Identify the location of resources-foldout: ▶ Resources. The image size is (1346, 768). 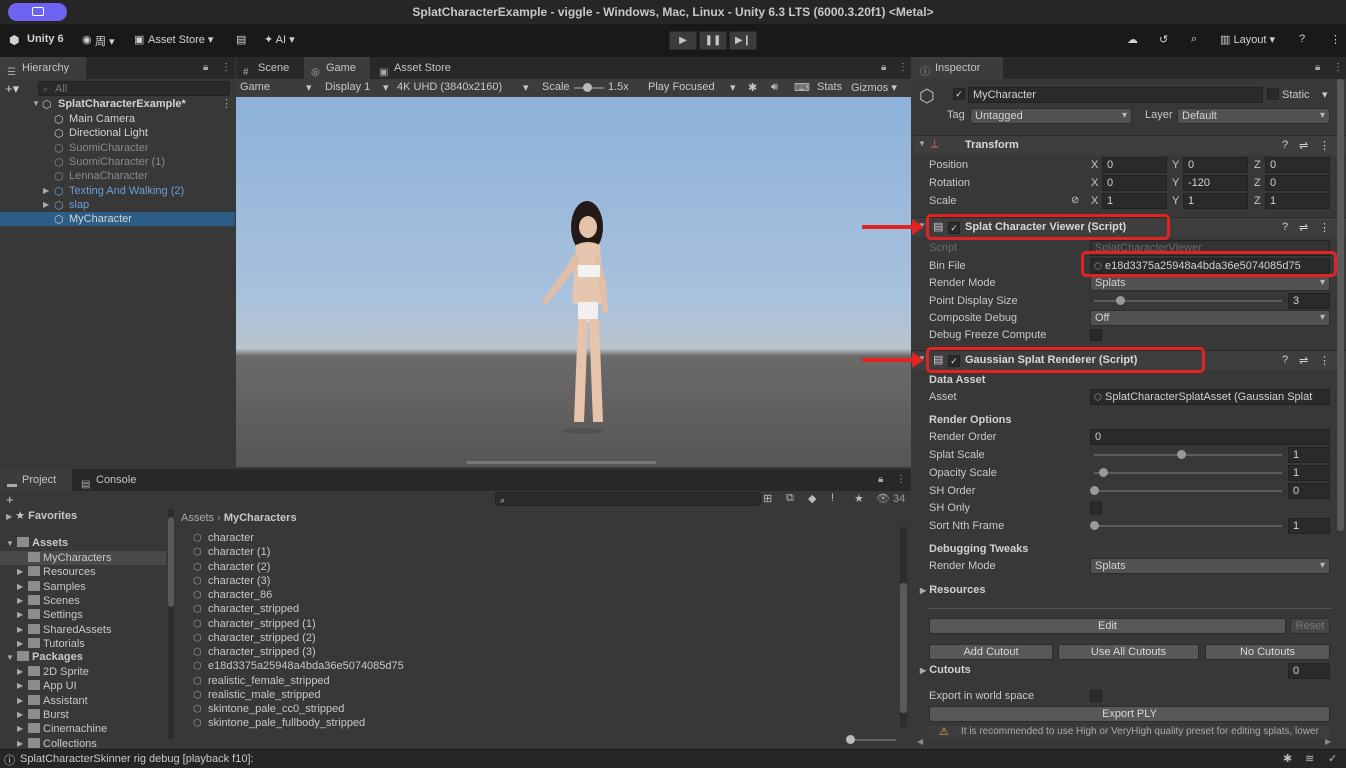
(952, 590).